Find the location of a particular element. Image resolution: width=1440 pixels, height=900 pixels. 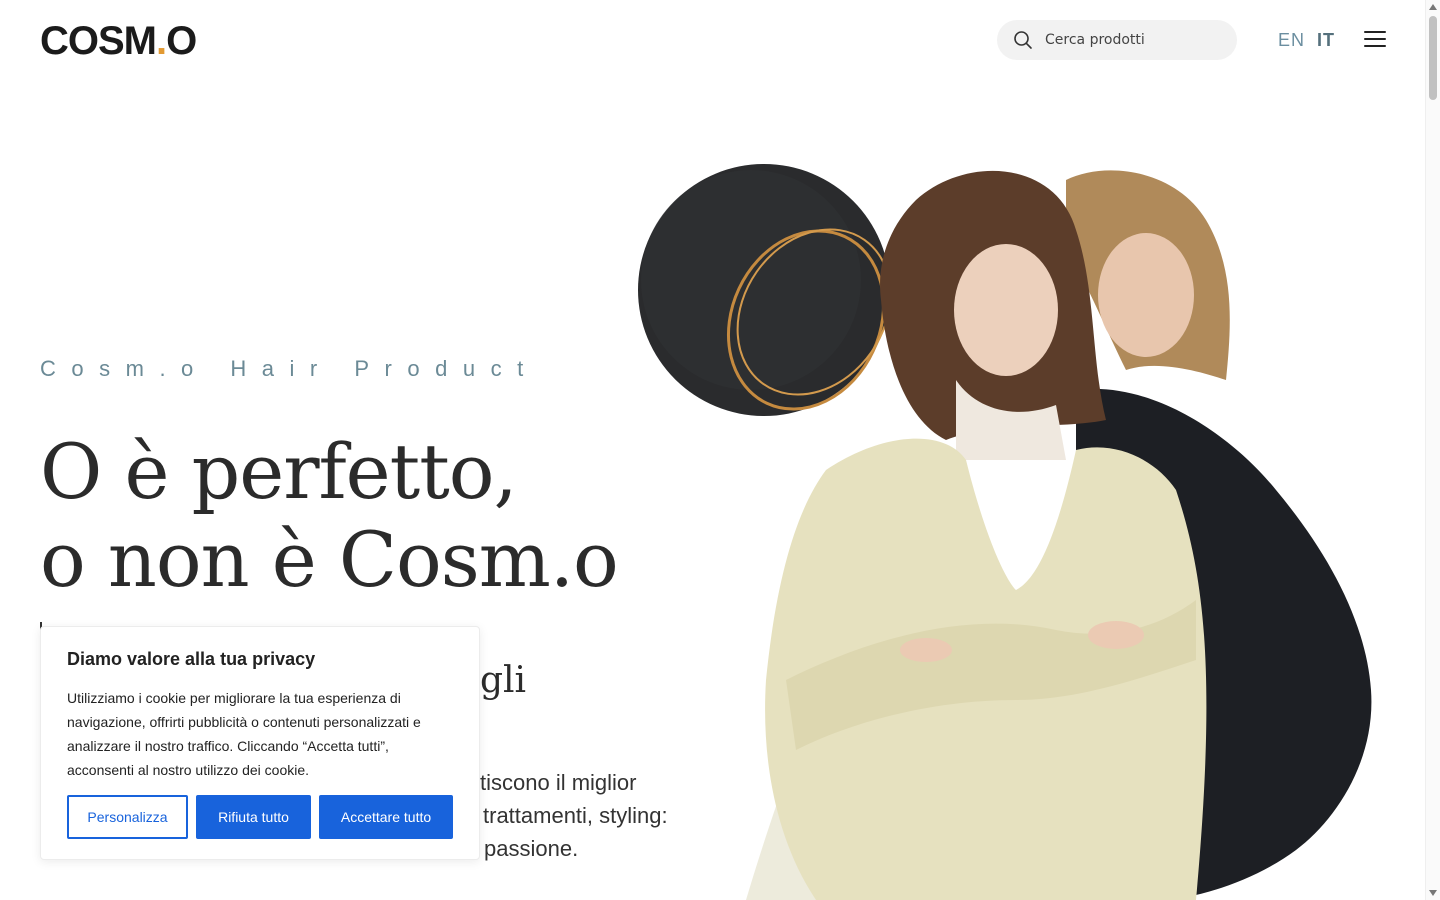

cookie-title: Diamo valore alla tua privacy is located at coordinates (191, 659).